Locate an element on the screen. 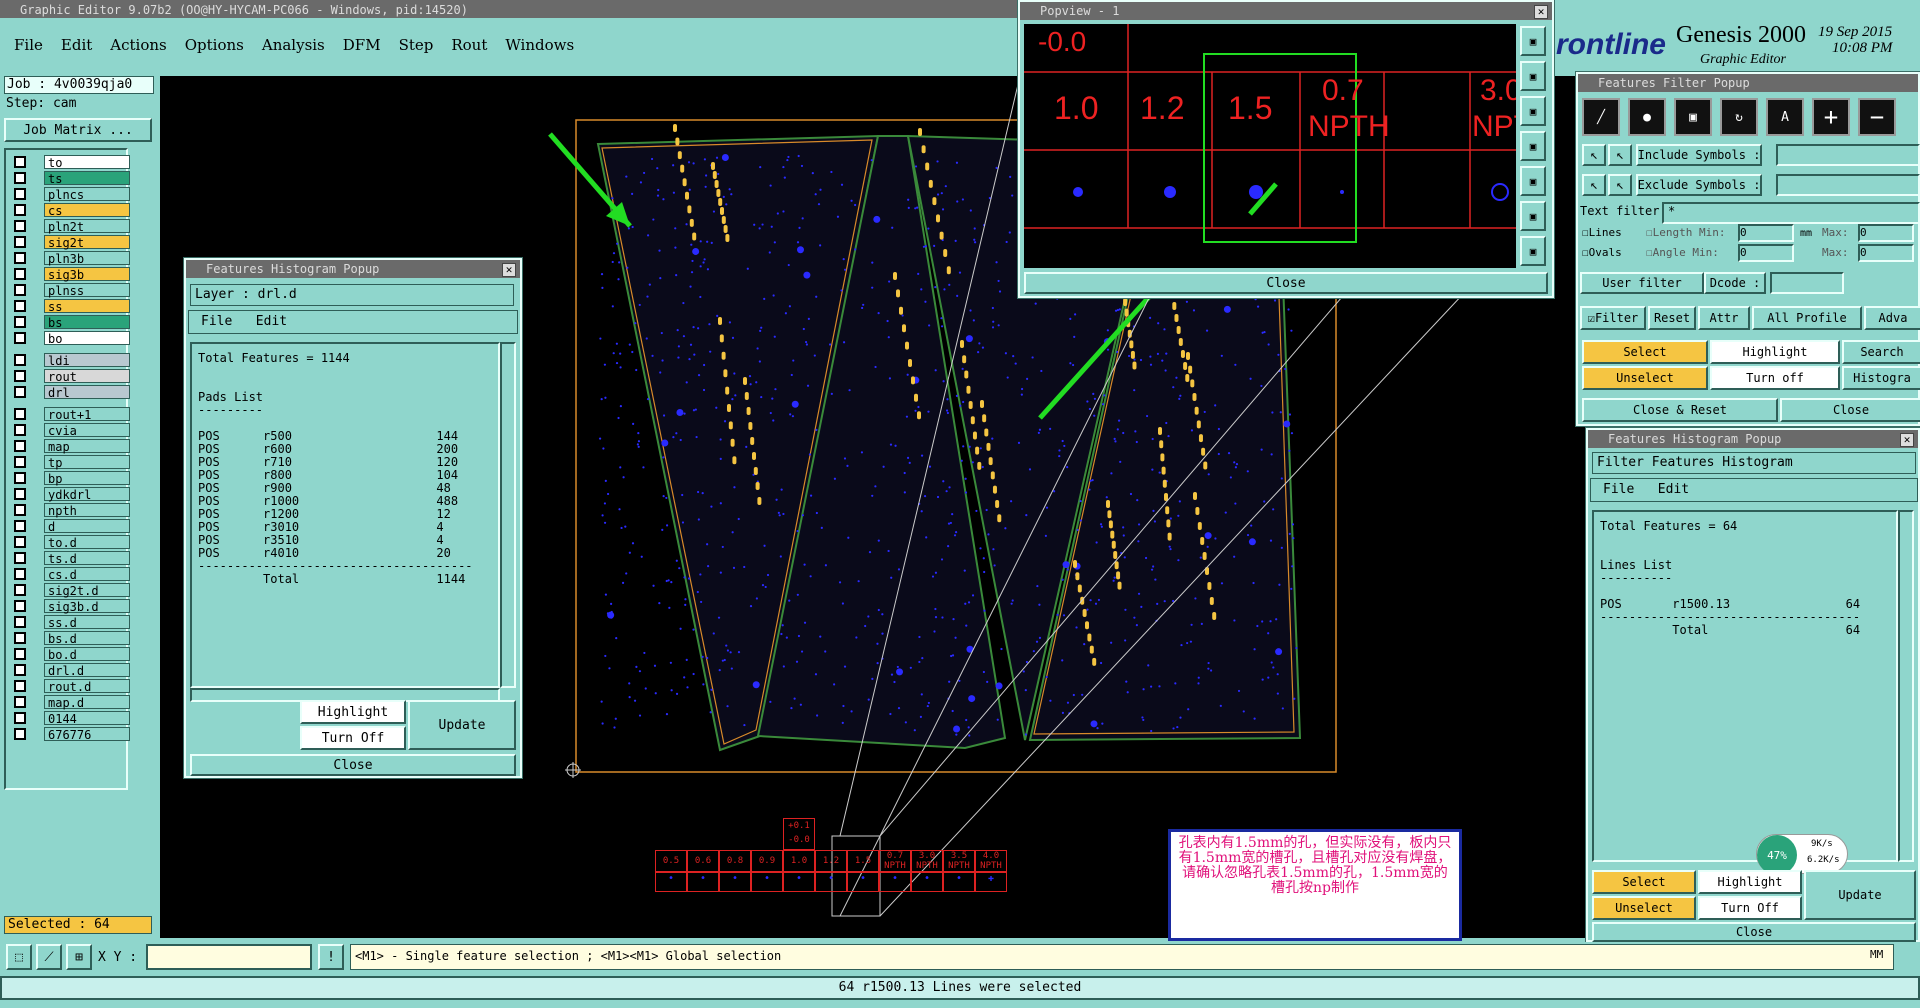 This screenshot has height=1008, width=1920. layer-name: to.d is located at coordinates (87, 542).